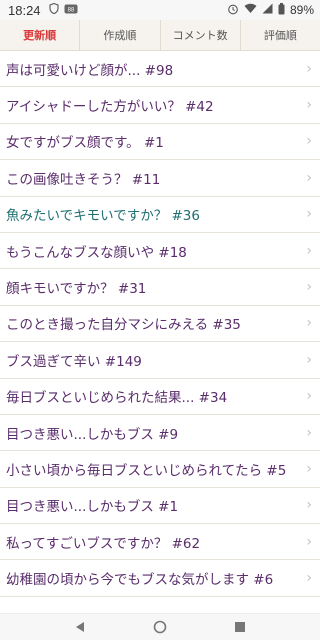 Image resolution: width=320 pixels, height=640 pixels. I want to click on list-item: 顔キモいですか？ #31 ›, so click(160, 287).